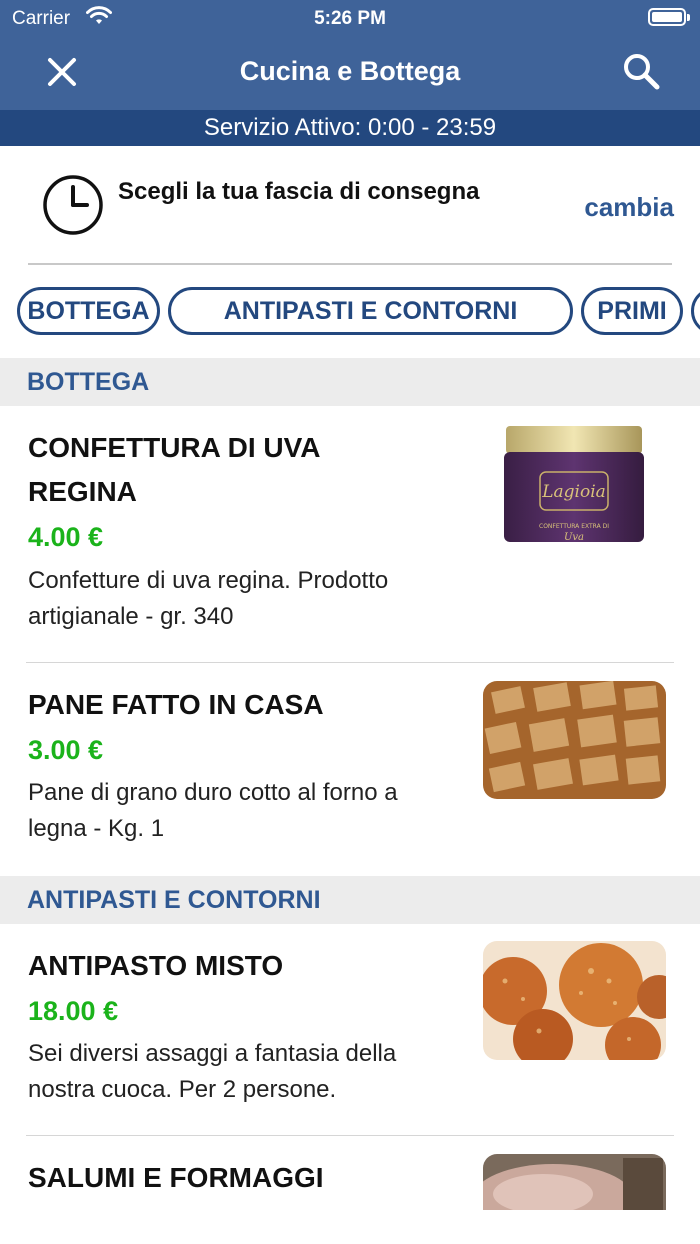 The image size is (700, 1244). I want to click on svg-text: Uva, so click(574, 537).